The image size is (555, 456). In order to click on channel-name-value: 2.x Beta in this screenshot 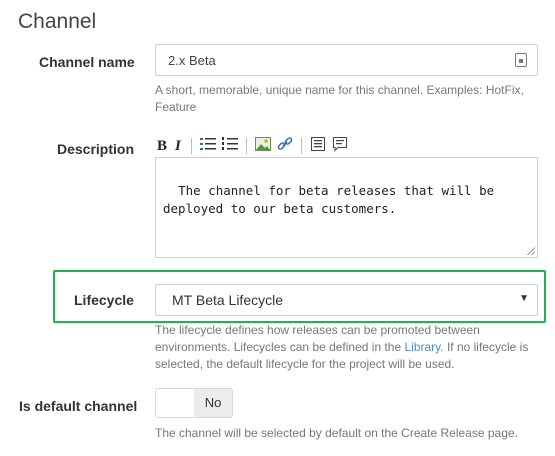, I will do `click(192, 60)`.